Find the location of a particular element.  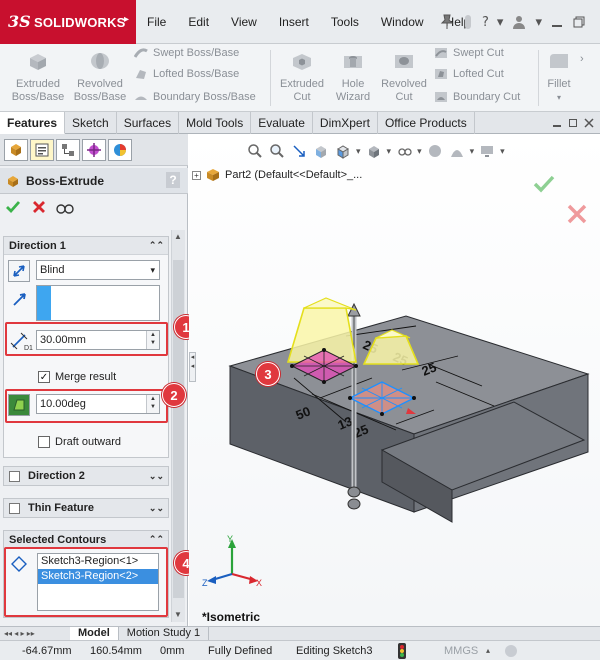

extruded-cut-button: Extruded Cut is located at coordinates (302, 77).